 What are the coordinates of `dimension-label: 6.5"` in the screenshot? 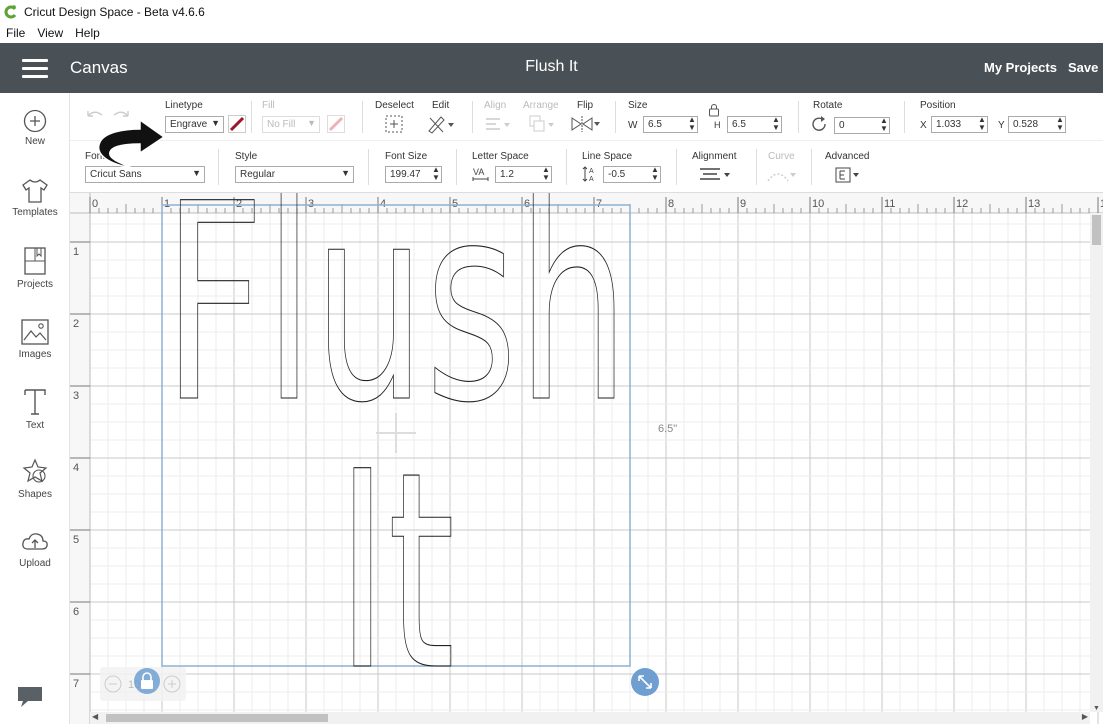 It's located at (667, 429).